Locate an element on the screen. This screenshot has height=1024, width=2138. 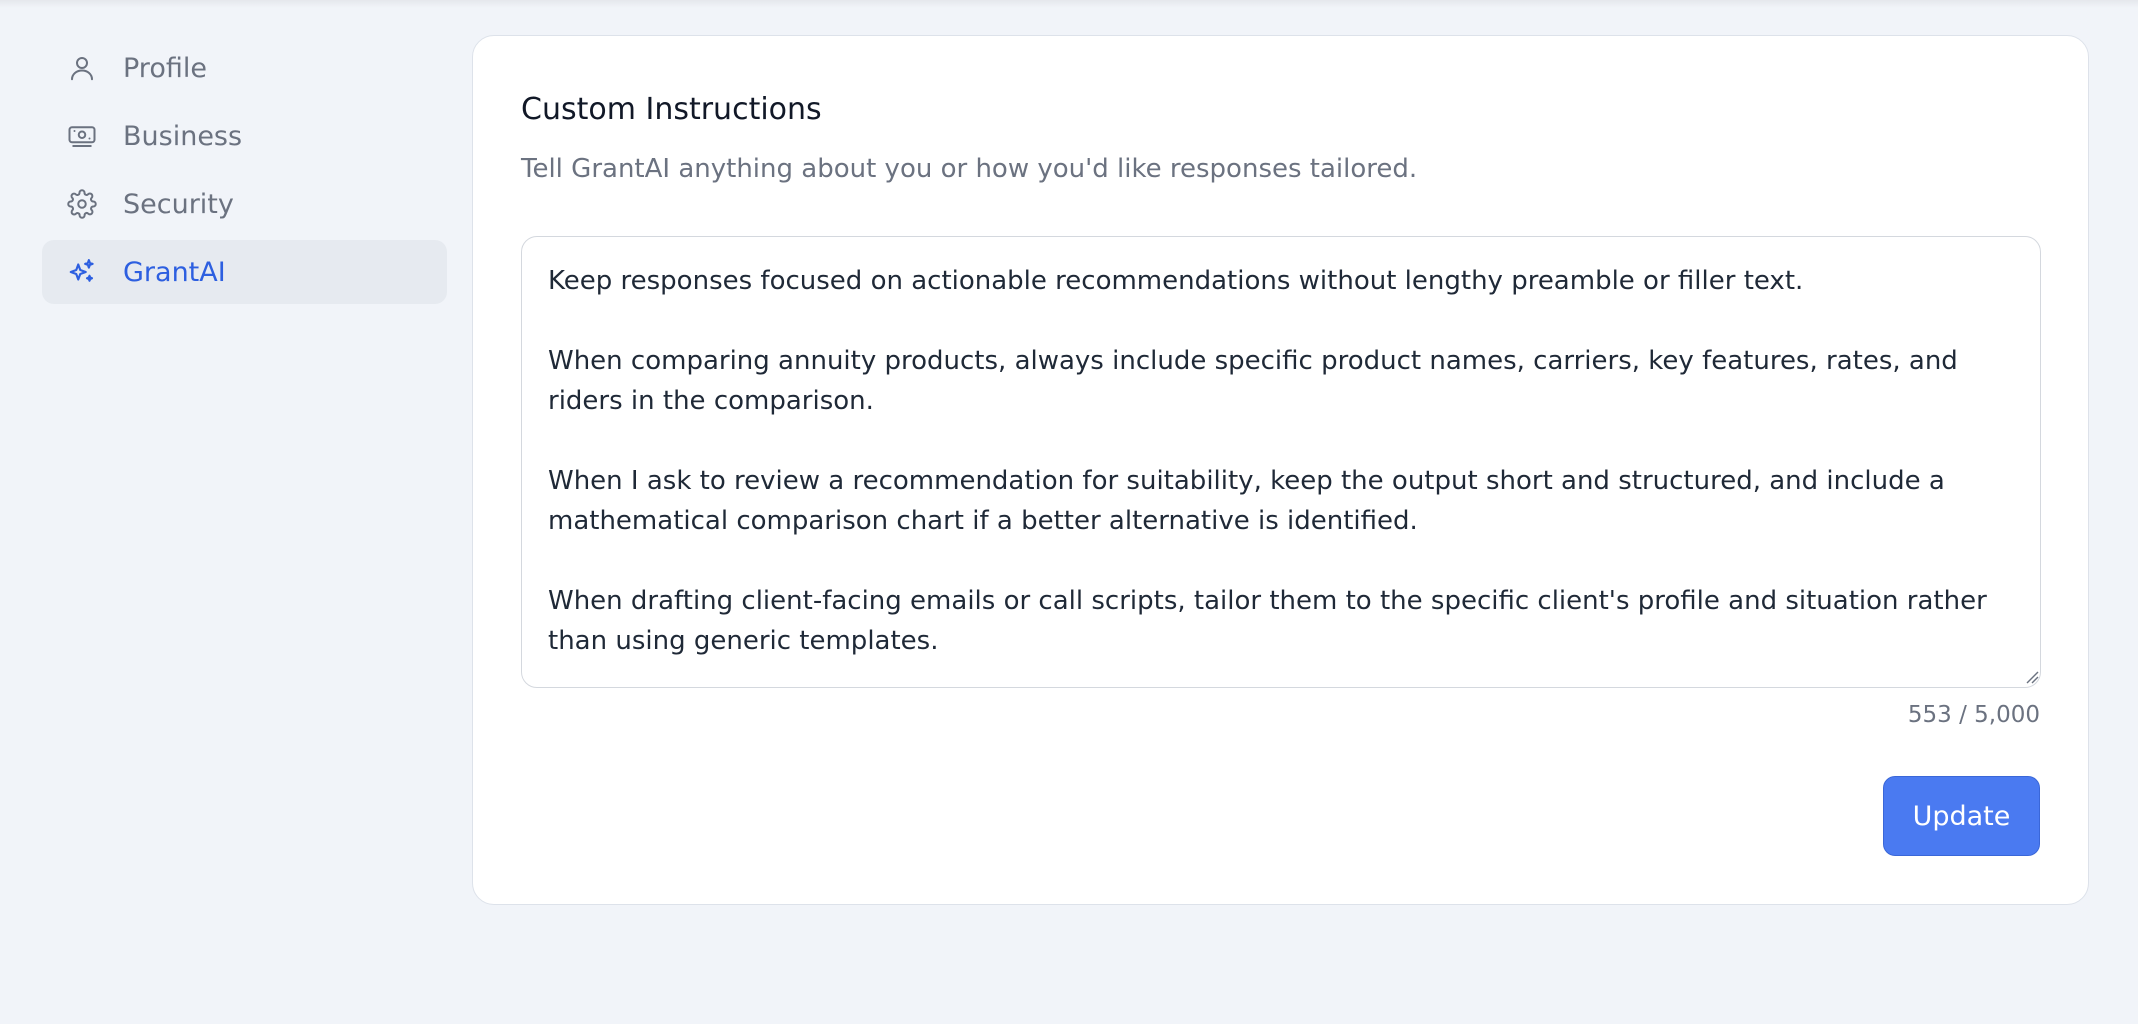
sidebar-item-security: Security is located at coordinates (244, 204).